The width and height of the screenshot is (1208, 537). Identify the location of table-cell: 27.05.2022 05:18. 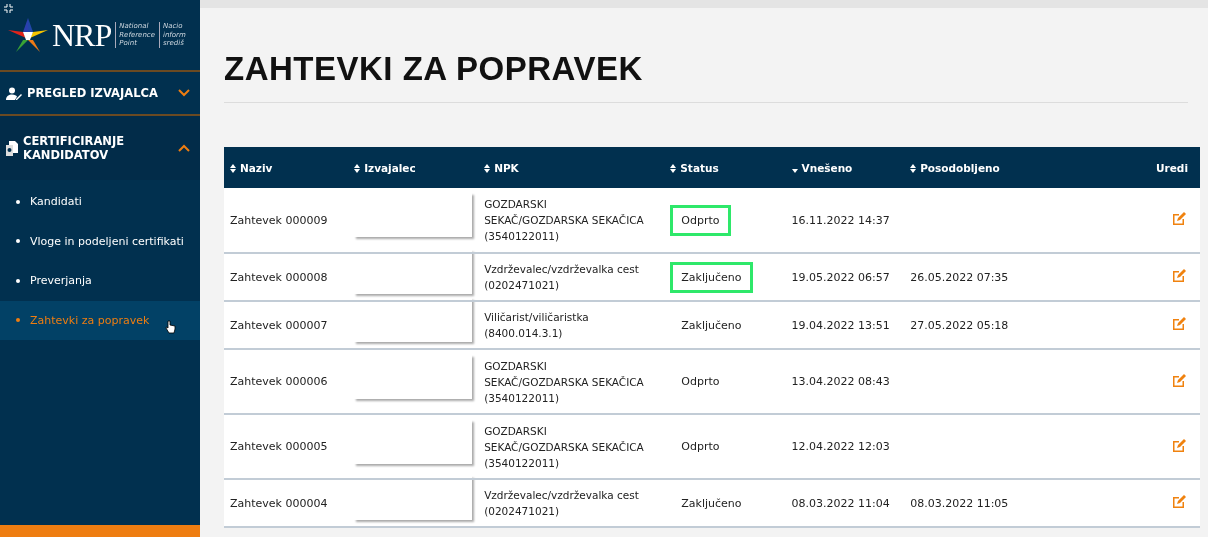
(1003, 325).